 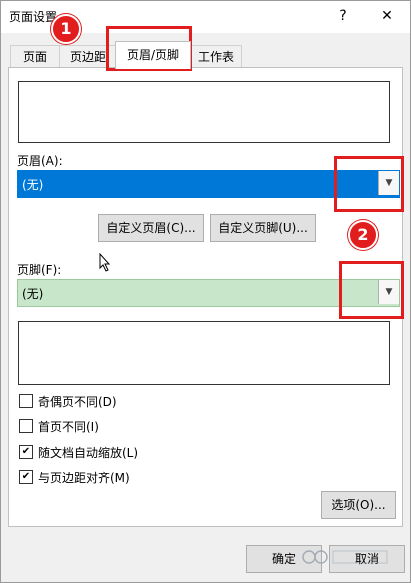 What do you see at coordinates (204, 112) in the screenshot?
I see `header-preview` at bounding box center [204, 112].